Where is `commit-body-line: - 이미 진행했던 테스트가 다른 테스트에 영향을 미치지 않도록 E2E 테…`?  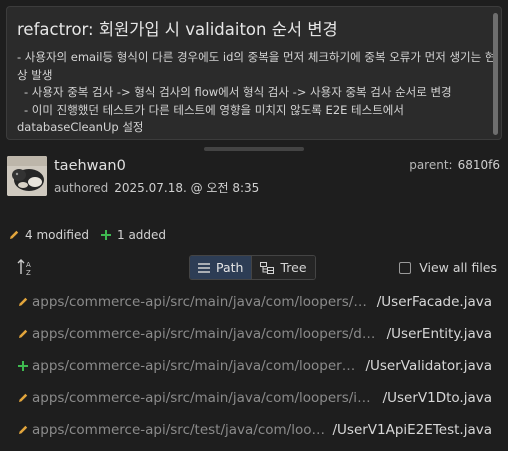
commit-body-line: - 이미 진행했던 테스트가 다른 테스트에 영향을 미치지 않도록 E2E 테… is located at coordinates (214, 109).